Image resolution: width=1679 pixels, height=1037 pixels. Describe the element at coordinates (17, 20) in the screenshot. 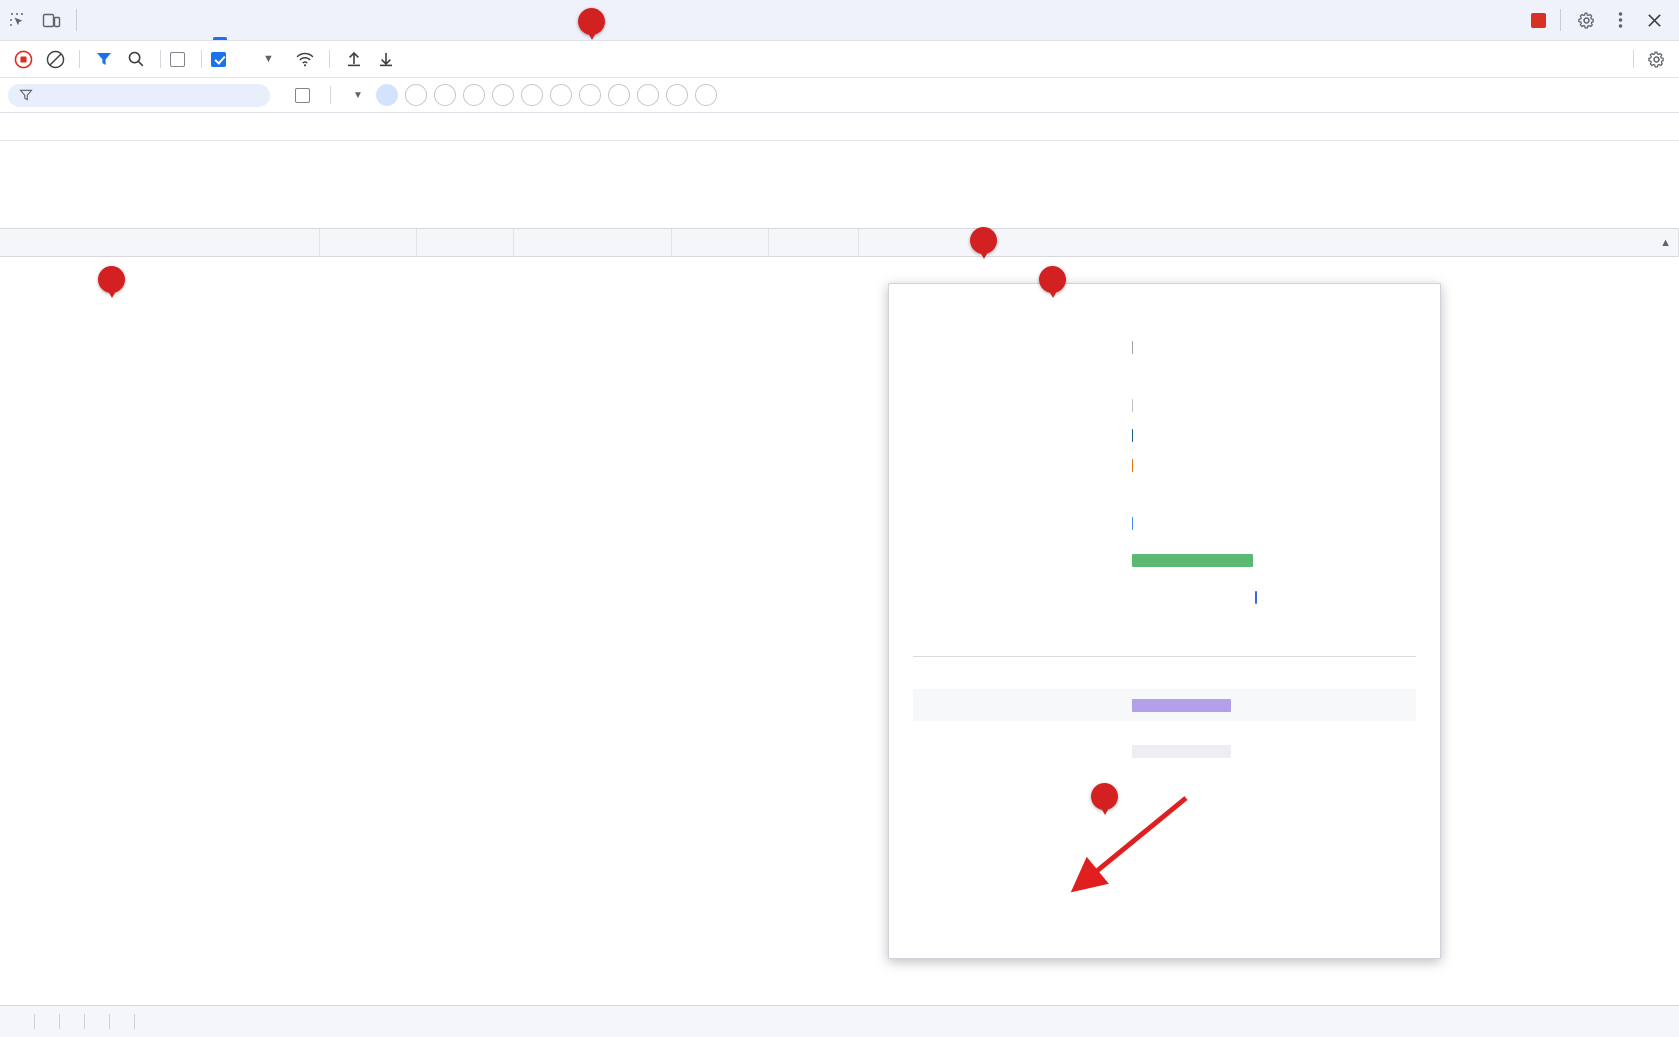

I see `inspect-icon` at that location.